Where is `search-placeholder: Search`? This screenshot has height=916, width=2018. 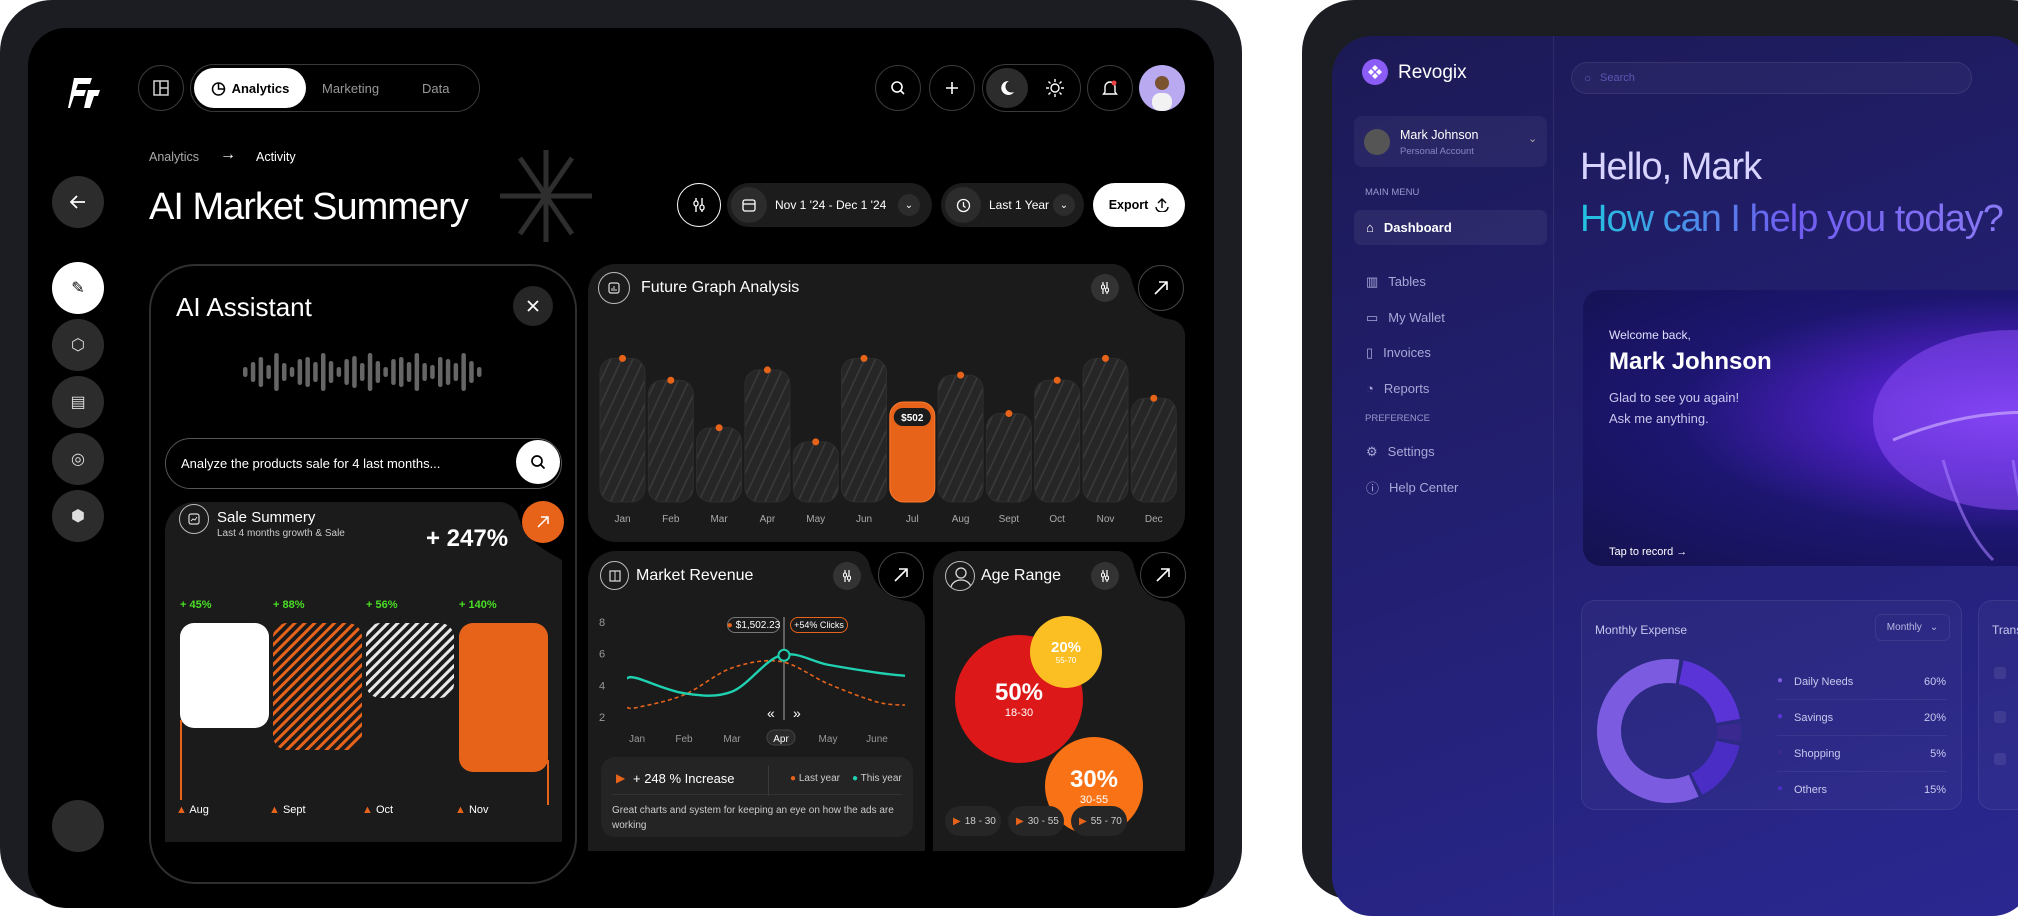
search-placeholder: Search is located at coordinates (1617, 78).